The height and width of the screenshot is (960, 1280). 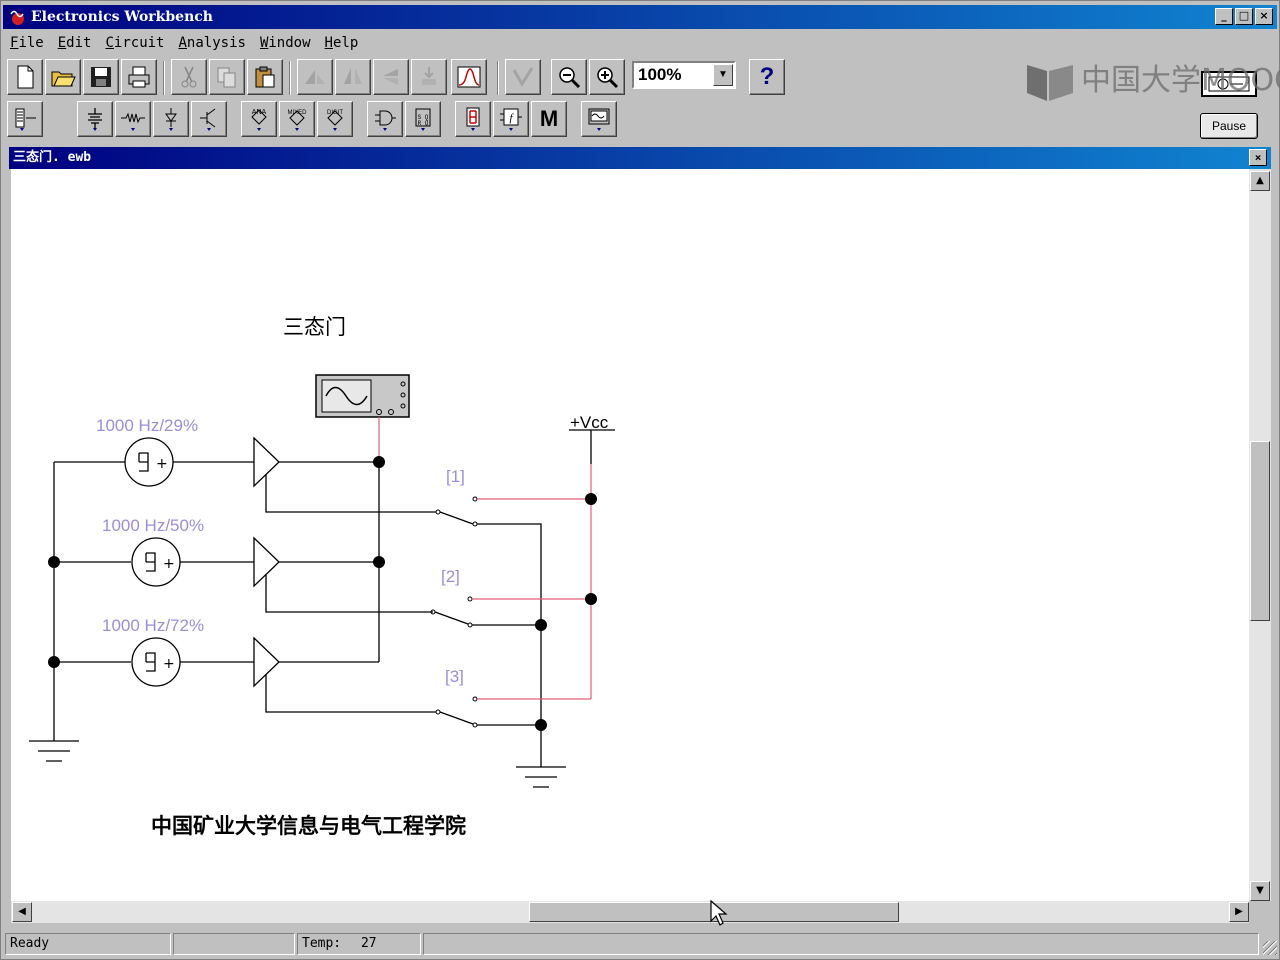 What do you see at coordinates (297, 119) in the screenshot?
I see `mixed-ics-bin-button: MIXED` at bounding box center [297, 119].